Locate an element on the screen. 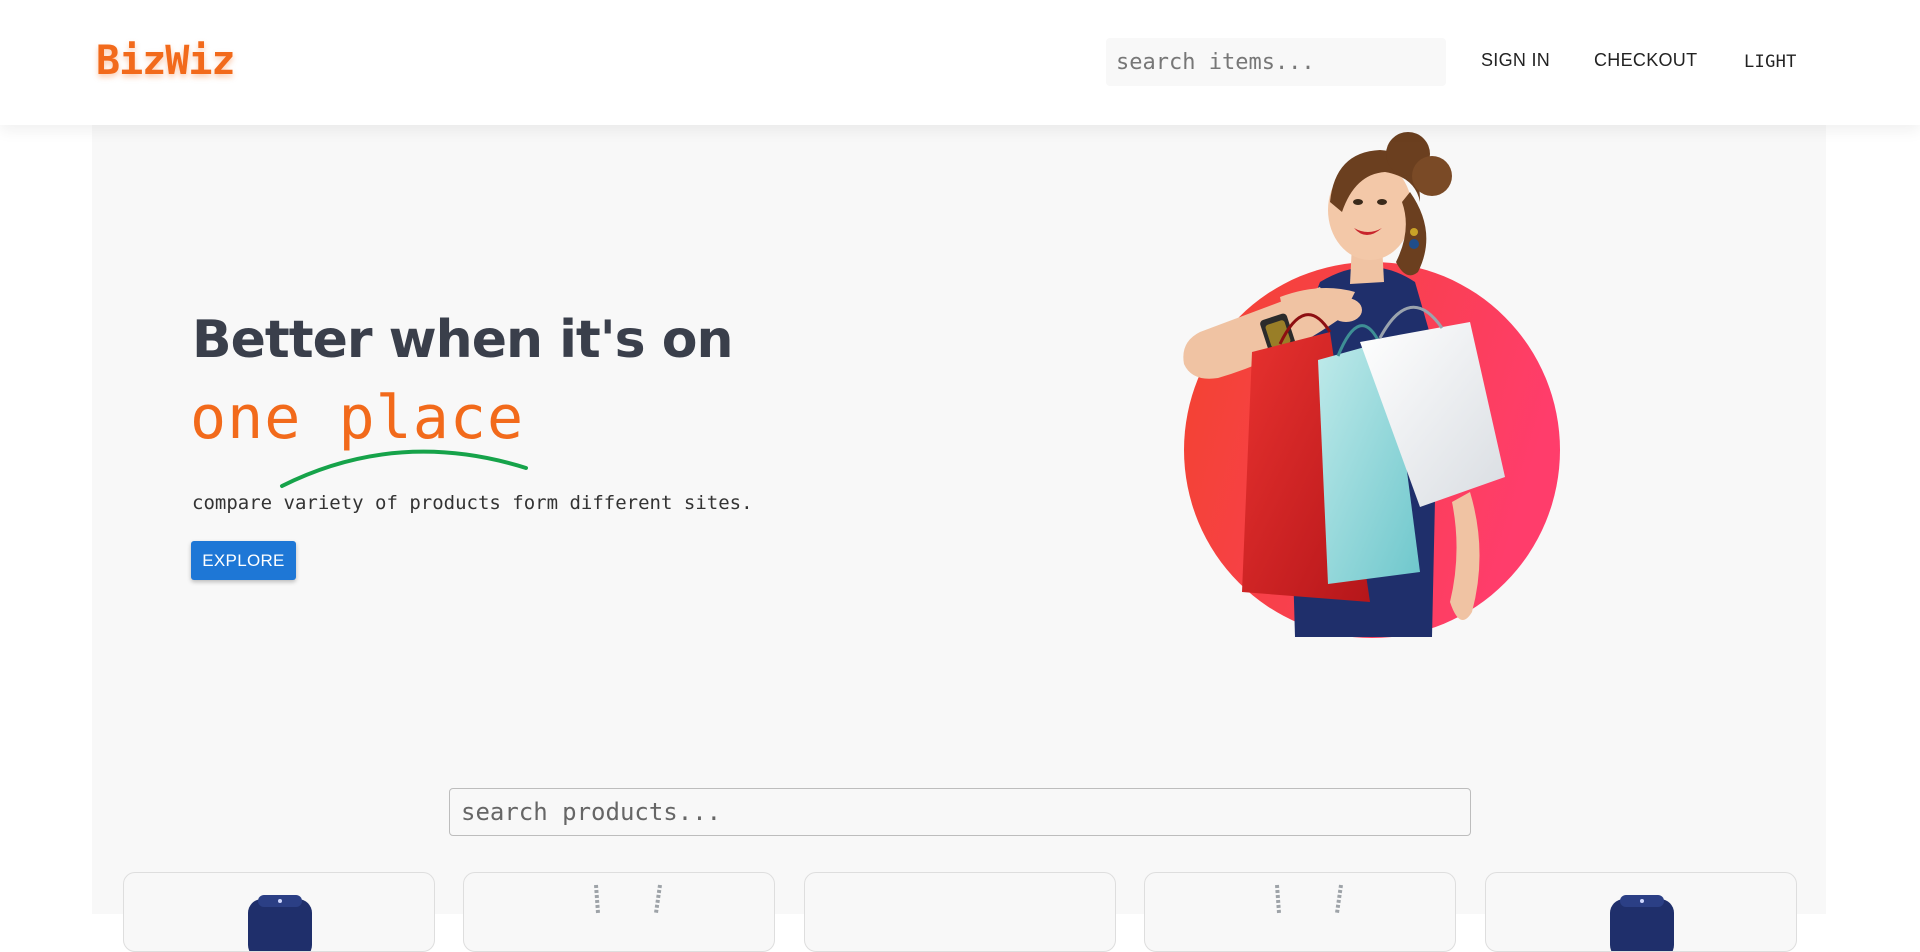  blank-thumbnail is located at coordinates (960, 912).